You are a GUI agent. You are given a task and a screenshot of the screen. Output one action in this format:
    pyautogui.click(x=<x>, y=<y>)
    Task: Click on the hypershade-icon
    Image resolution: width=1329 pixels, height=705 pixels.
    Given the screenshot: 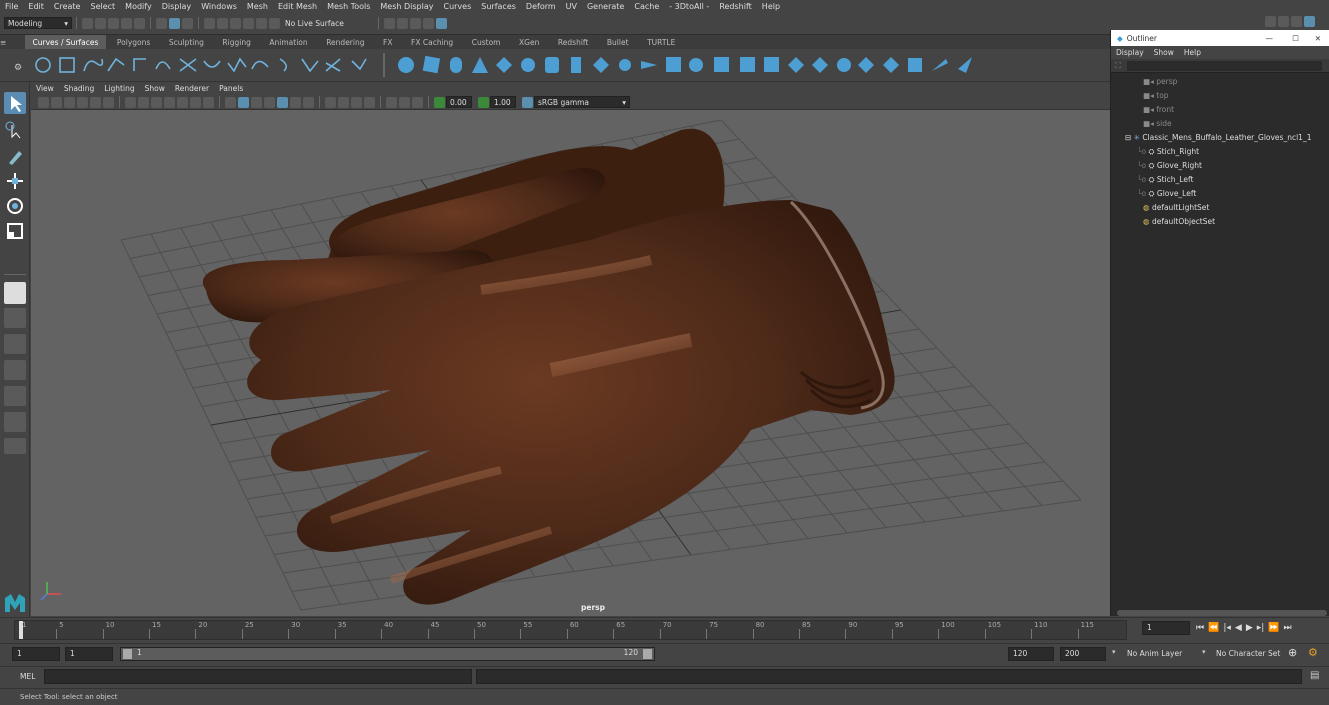 What is the action you would take?
    pyautogui.click(x=441, y=23)
    